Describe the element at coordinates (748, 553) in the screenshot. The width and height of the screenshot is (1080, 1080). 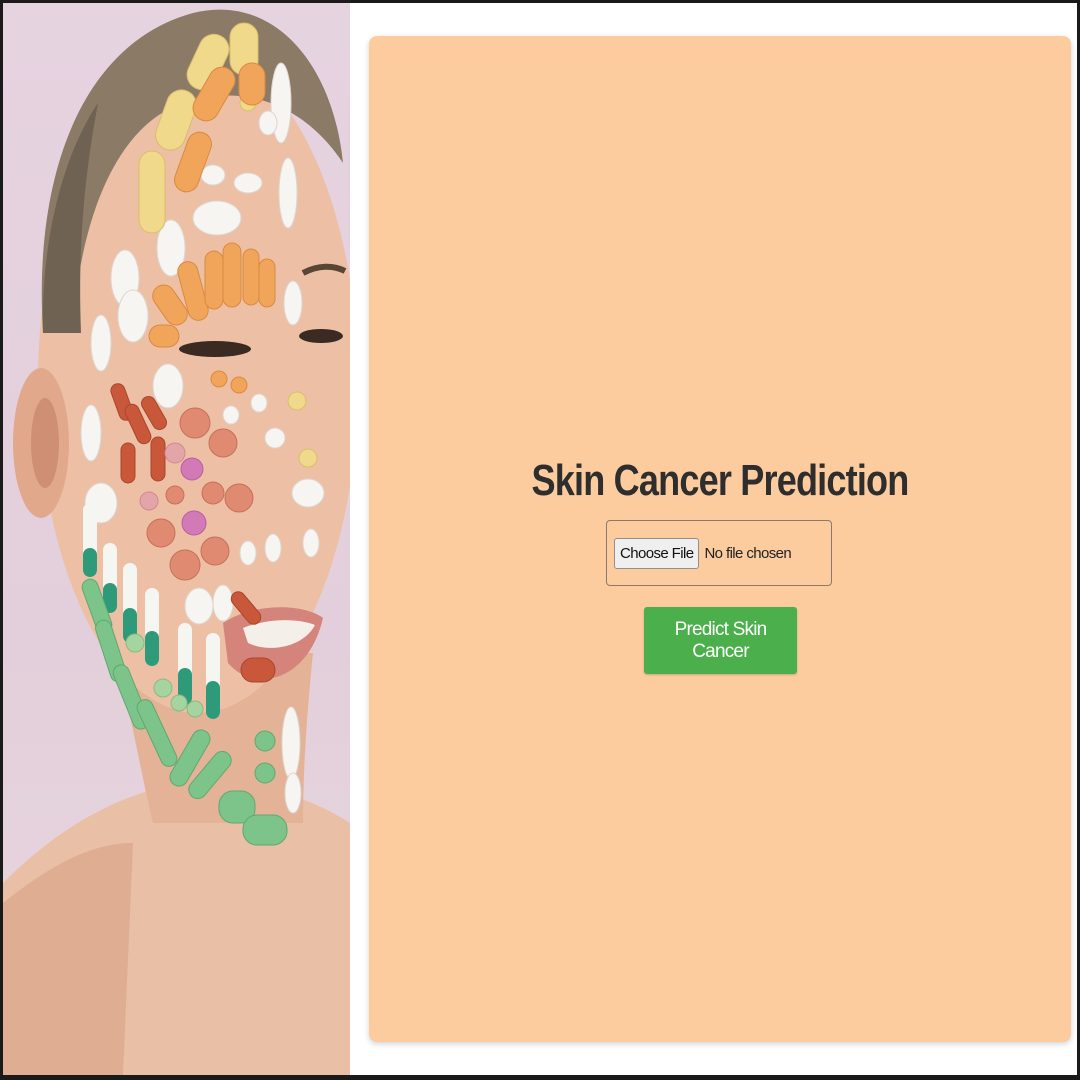
I see `file-status-text: No file chosen` at that location.